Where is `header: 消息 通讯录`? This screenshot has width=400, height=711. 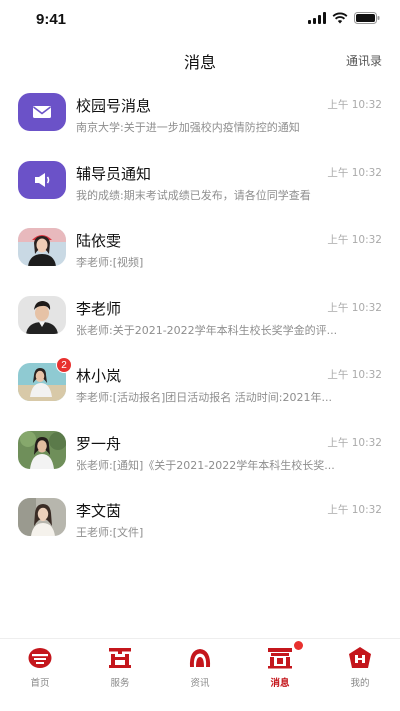 header: 消息 通讯录 is located at coordinates (200, 60).